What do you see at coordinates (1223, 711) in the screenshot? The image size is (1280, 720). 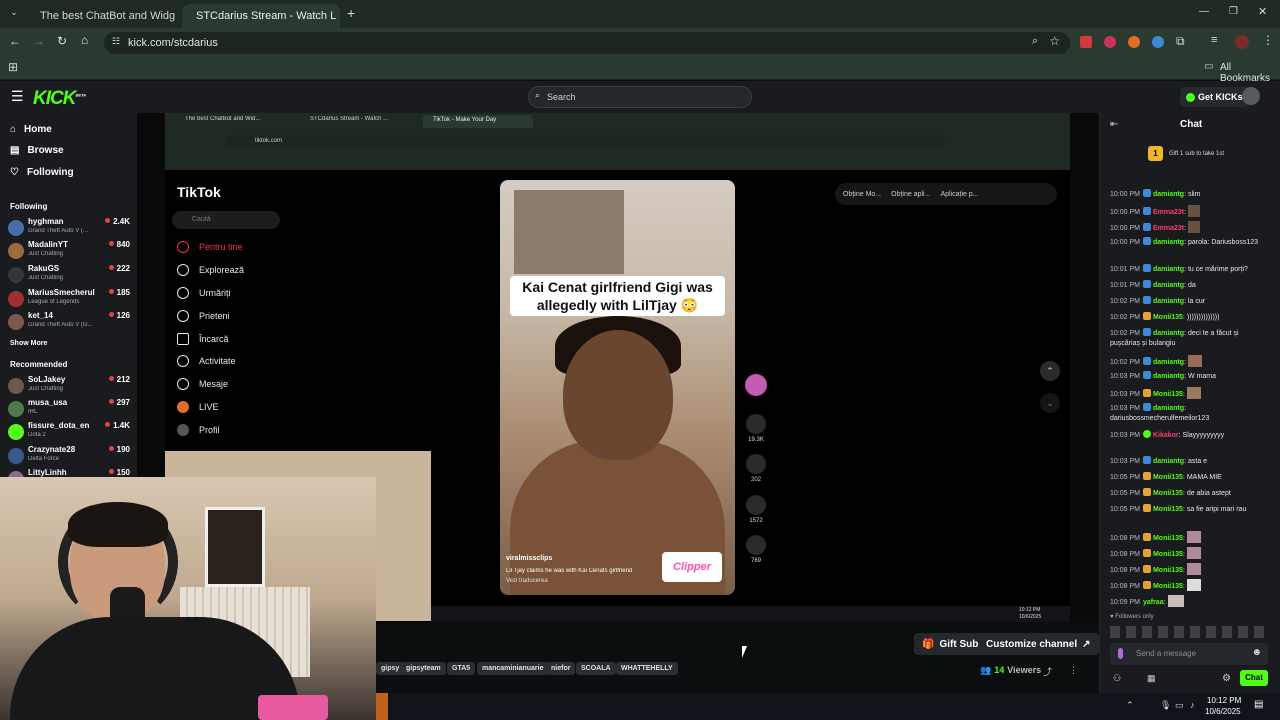 I see `taskbar-date: 10/6/2025` at bounding box center [1223, 711].